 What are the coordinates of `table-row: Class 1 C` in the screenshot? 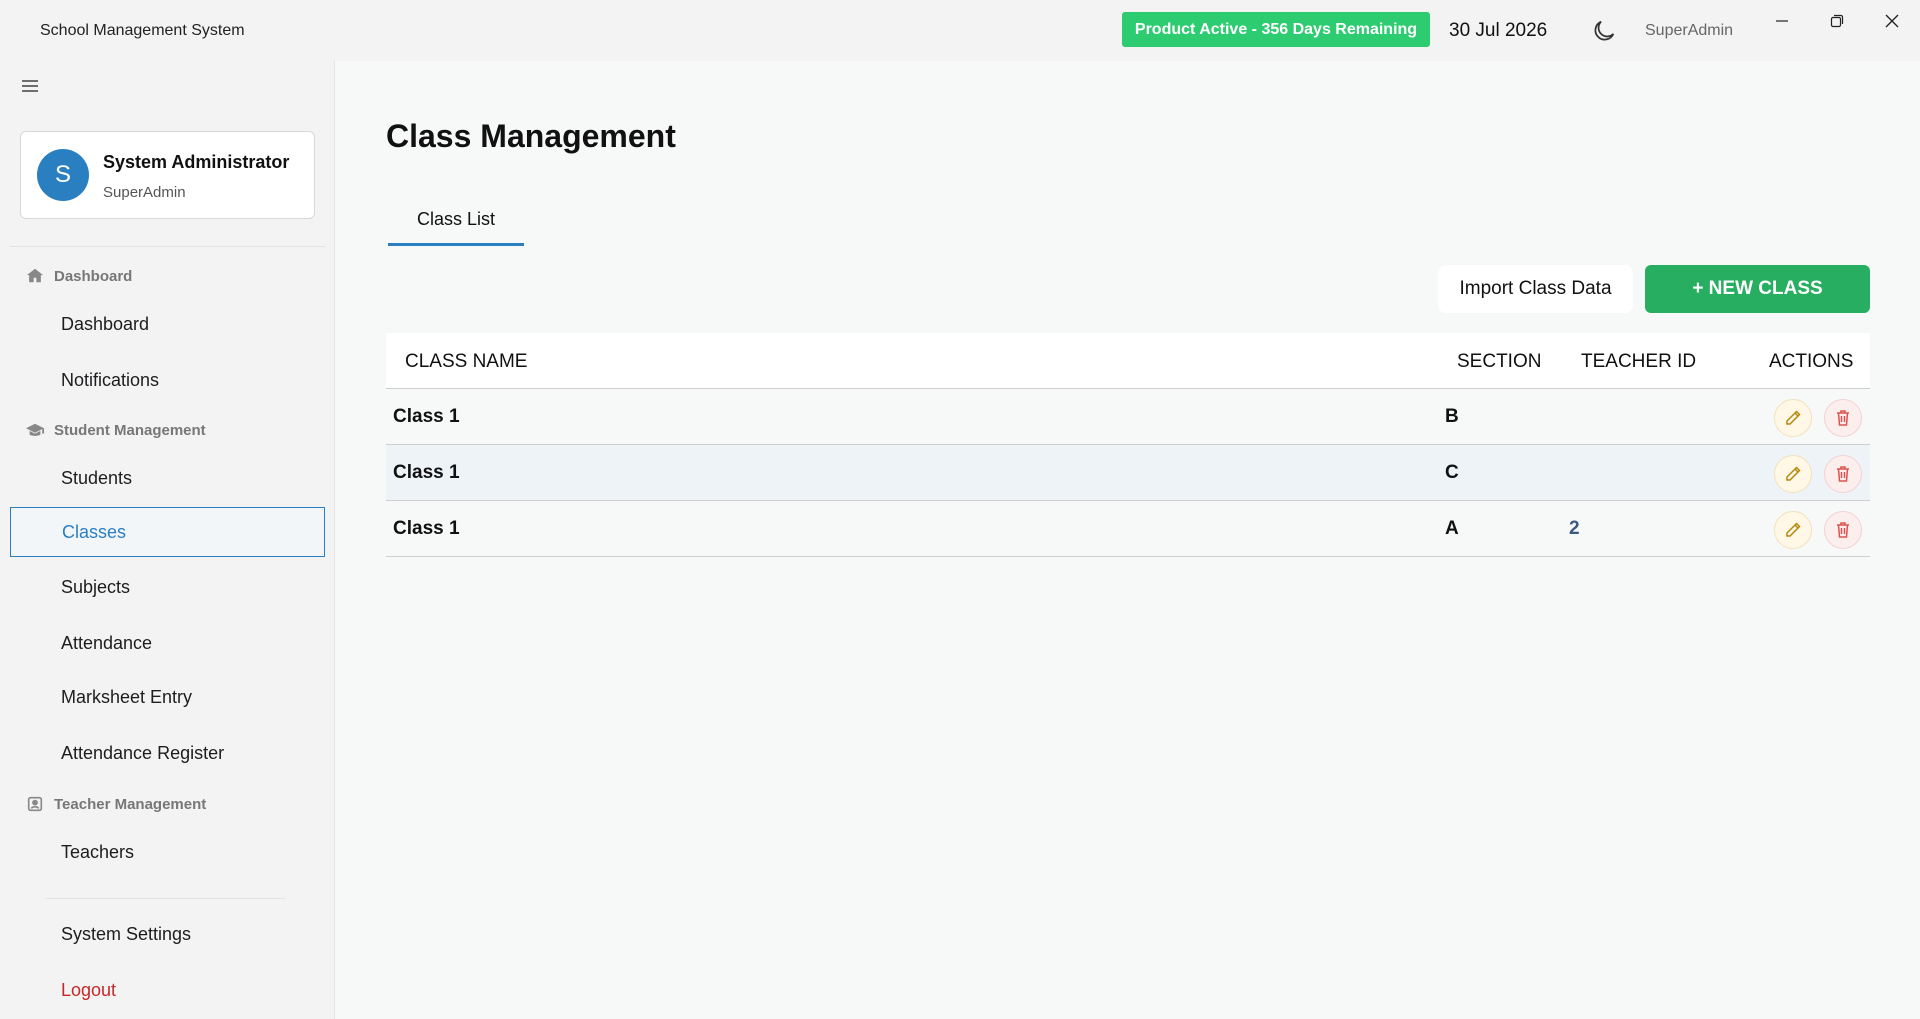 It's located at (1128, 473).